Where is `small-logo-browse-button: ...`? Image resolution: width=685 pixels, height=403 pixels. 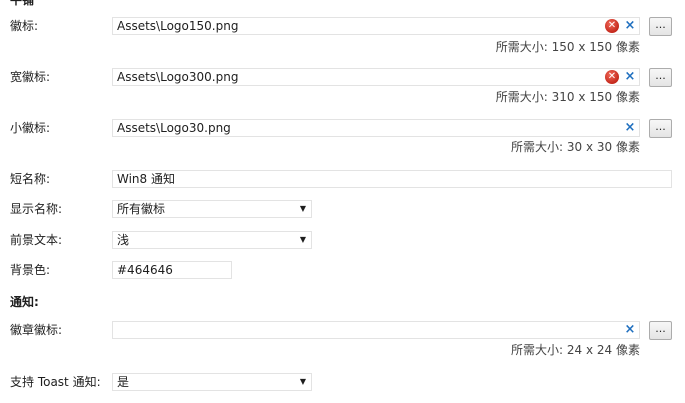
small-logo-browse-button: ... is located at coordinates (660, 128).